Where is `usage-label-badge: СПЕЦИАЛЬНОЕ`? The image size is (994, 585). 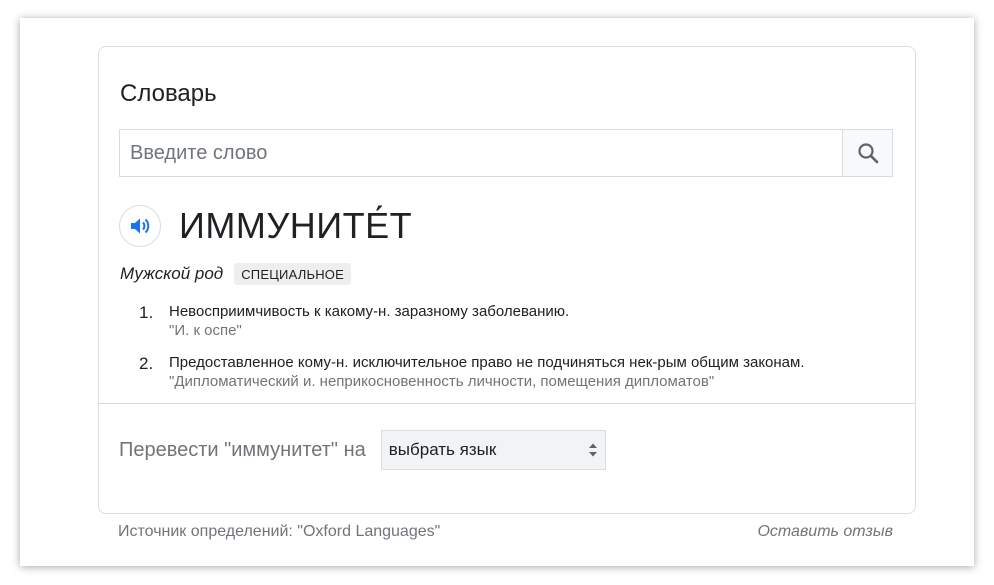
usage-label-badge: СПЕЦИАЛЬНОЕ is located at coordinates (292, 274).